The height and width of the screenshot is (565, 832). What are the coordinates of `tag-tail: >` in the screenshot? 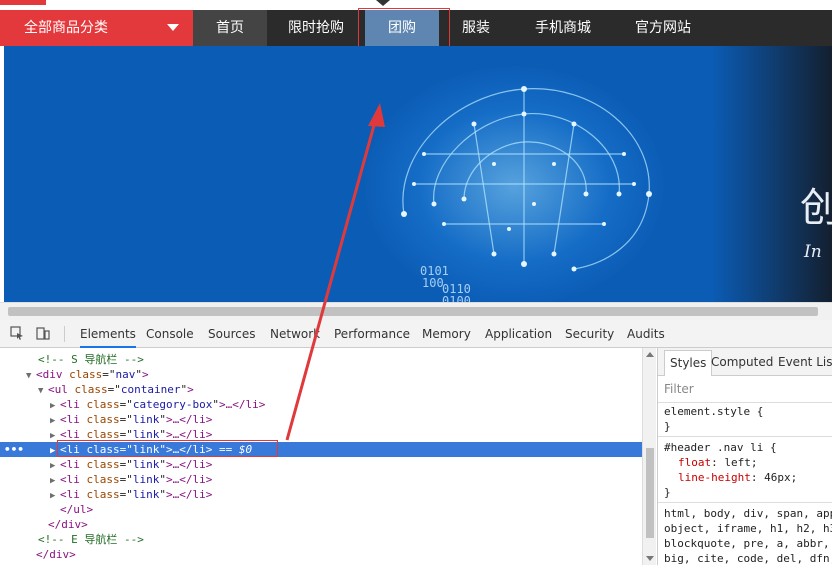 It's located at (190, 389).